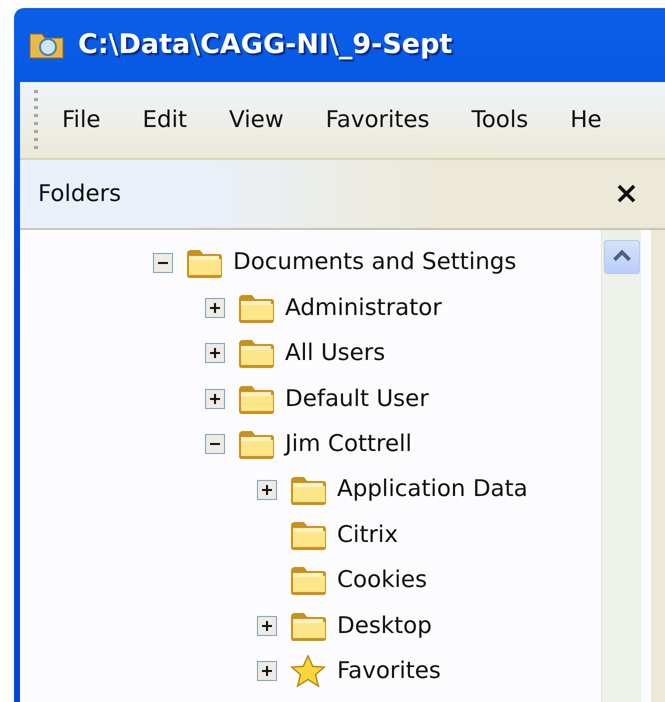 The height and width of the screenshot is (702, 665). I want to click on tree-item: Administrator, so click(363, 308).